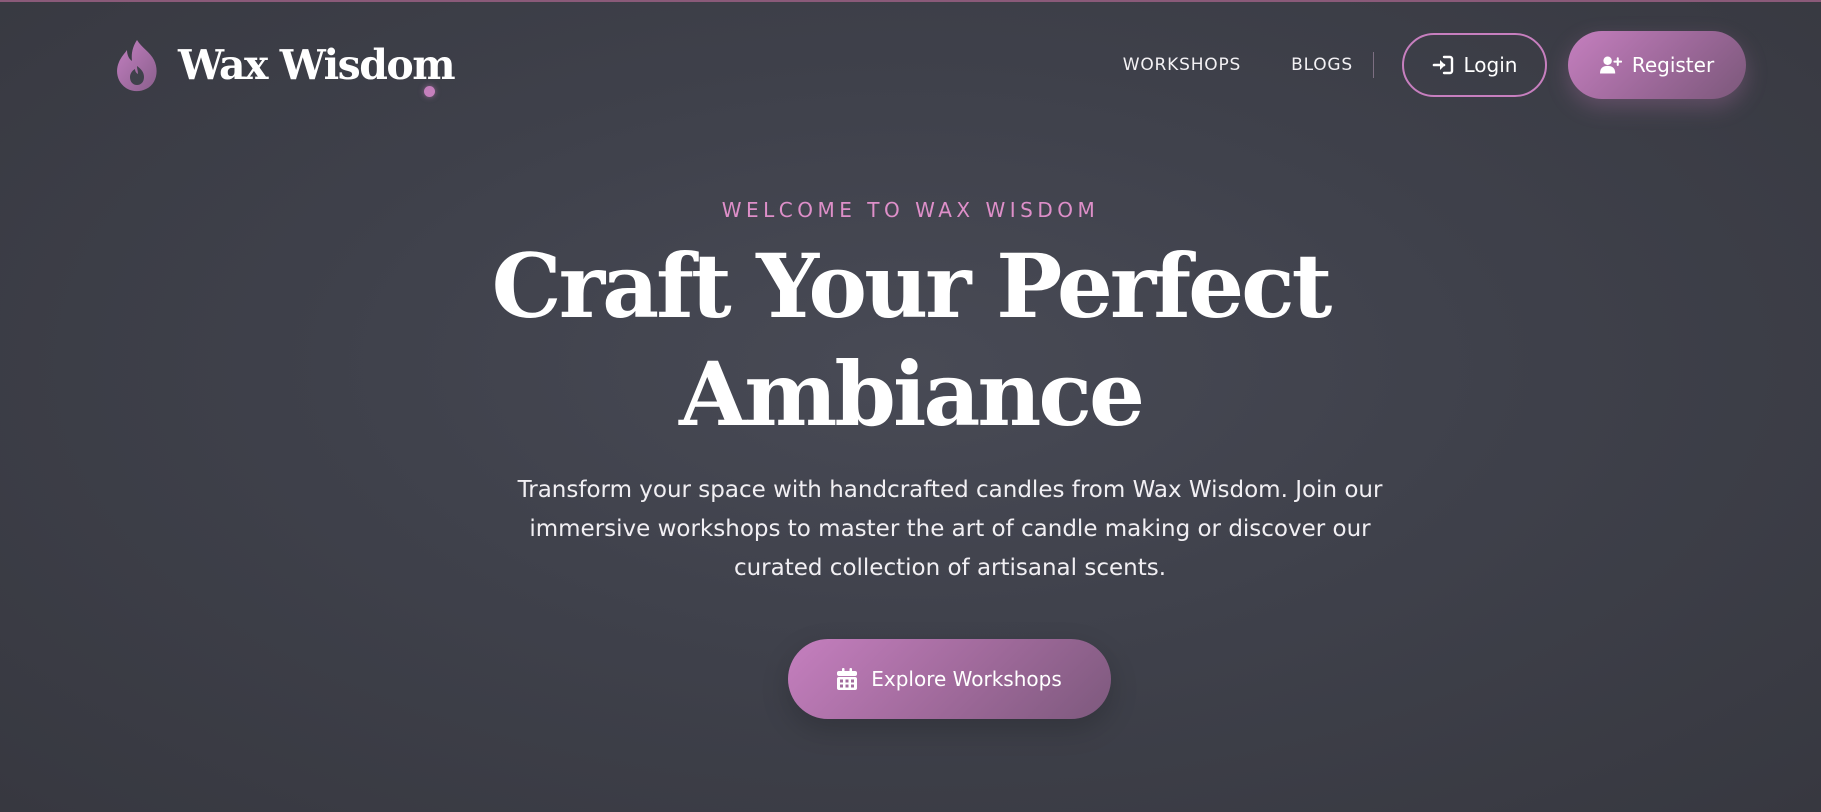  What do you see at coordinates (1610, 65) in the screenshot?
I see `user-plus-icon` at bounding box center [1610, 65].